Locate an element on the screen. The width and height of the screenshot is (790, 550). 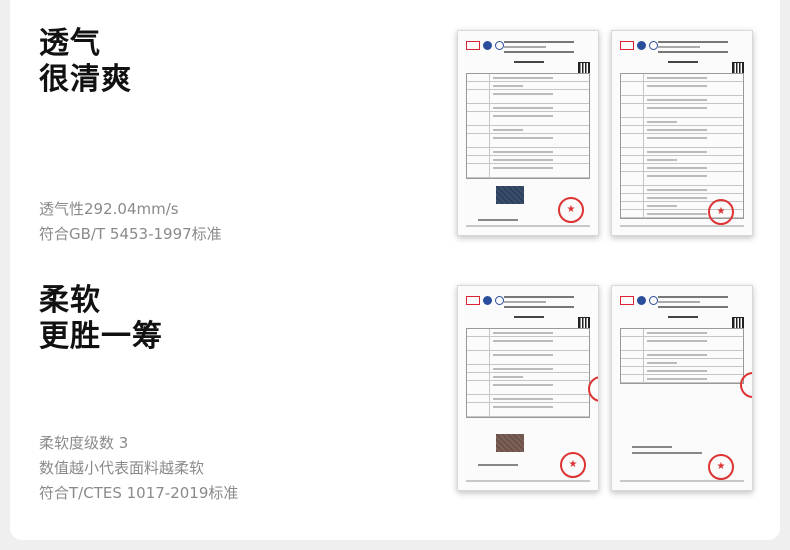
description-line: 数值越小代表面料越柔软 is located at coordinates (122, 468).